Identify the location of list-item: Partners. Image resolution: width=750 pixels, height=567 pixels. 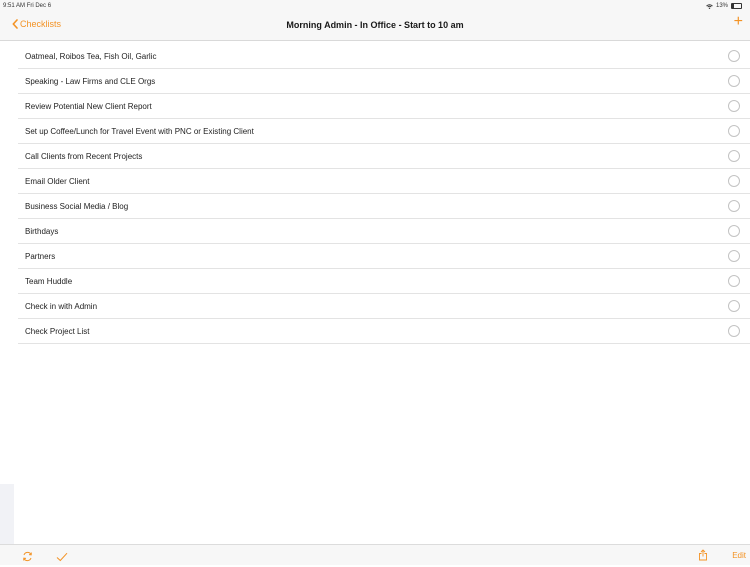
(384, 256).